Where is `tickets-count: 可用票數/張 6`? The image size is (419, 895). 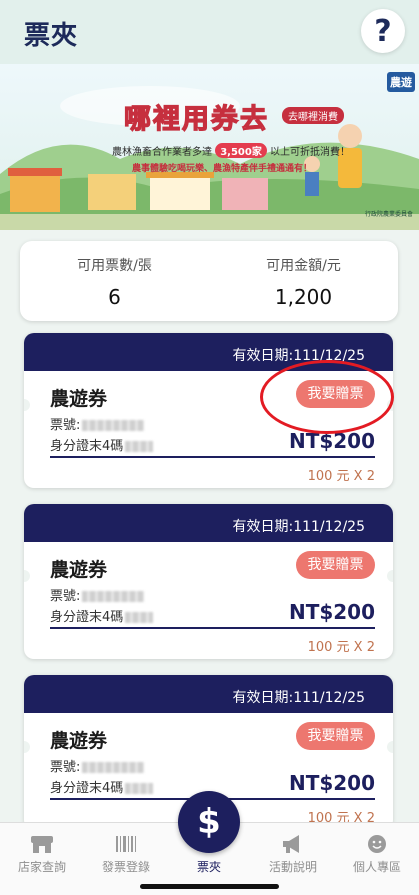
tickets-count: 可用票數/張 6 is located at coordinates (114, 282).